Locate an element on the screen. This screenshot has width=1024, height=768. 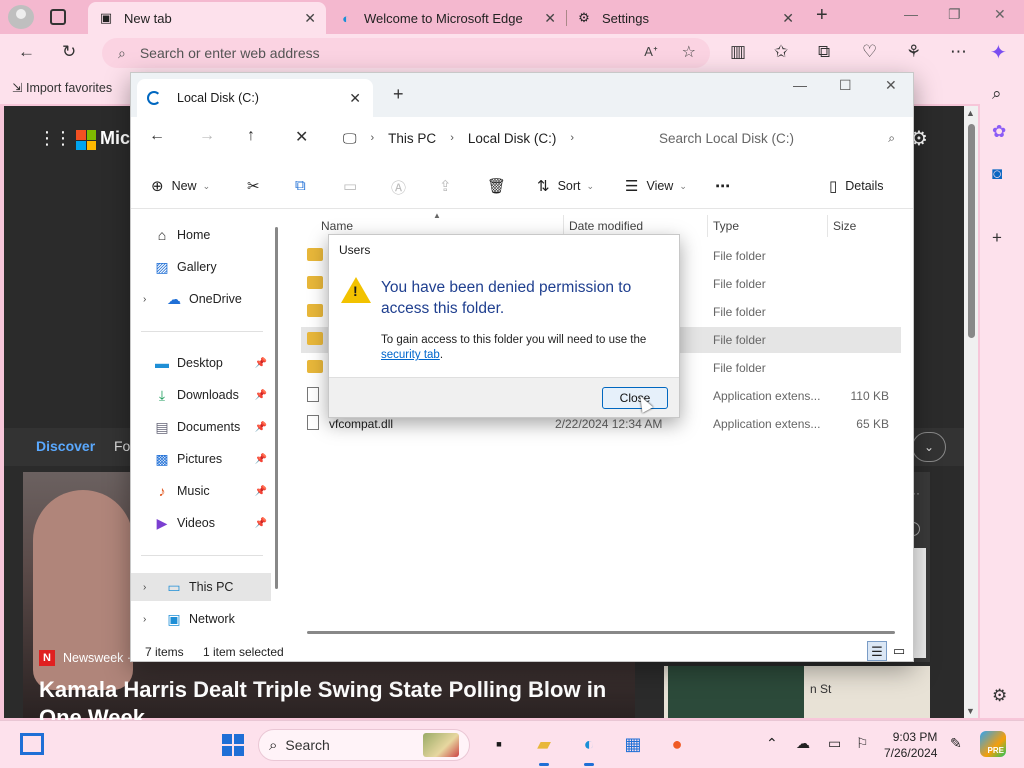
notifications-icon: ✎ is located at coordinates (956, 743).